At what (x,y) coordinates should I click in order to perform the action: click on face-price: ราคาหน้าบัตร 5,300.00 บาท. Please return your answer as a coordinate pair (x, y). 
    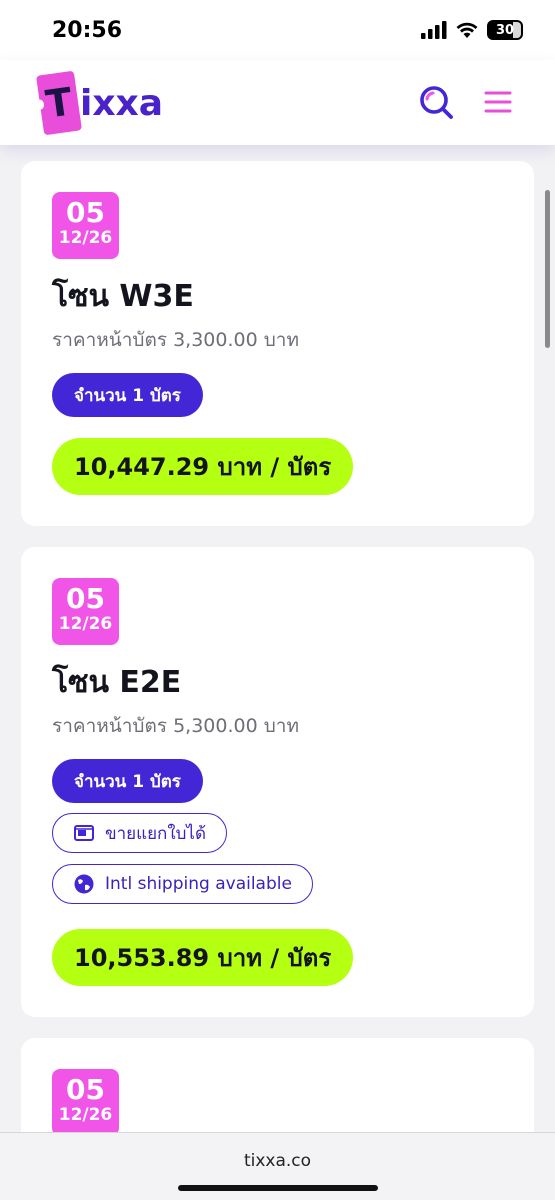
    Looking at the image, I should click on (175, 726).